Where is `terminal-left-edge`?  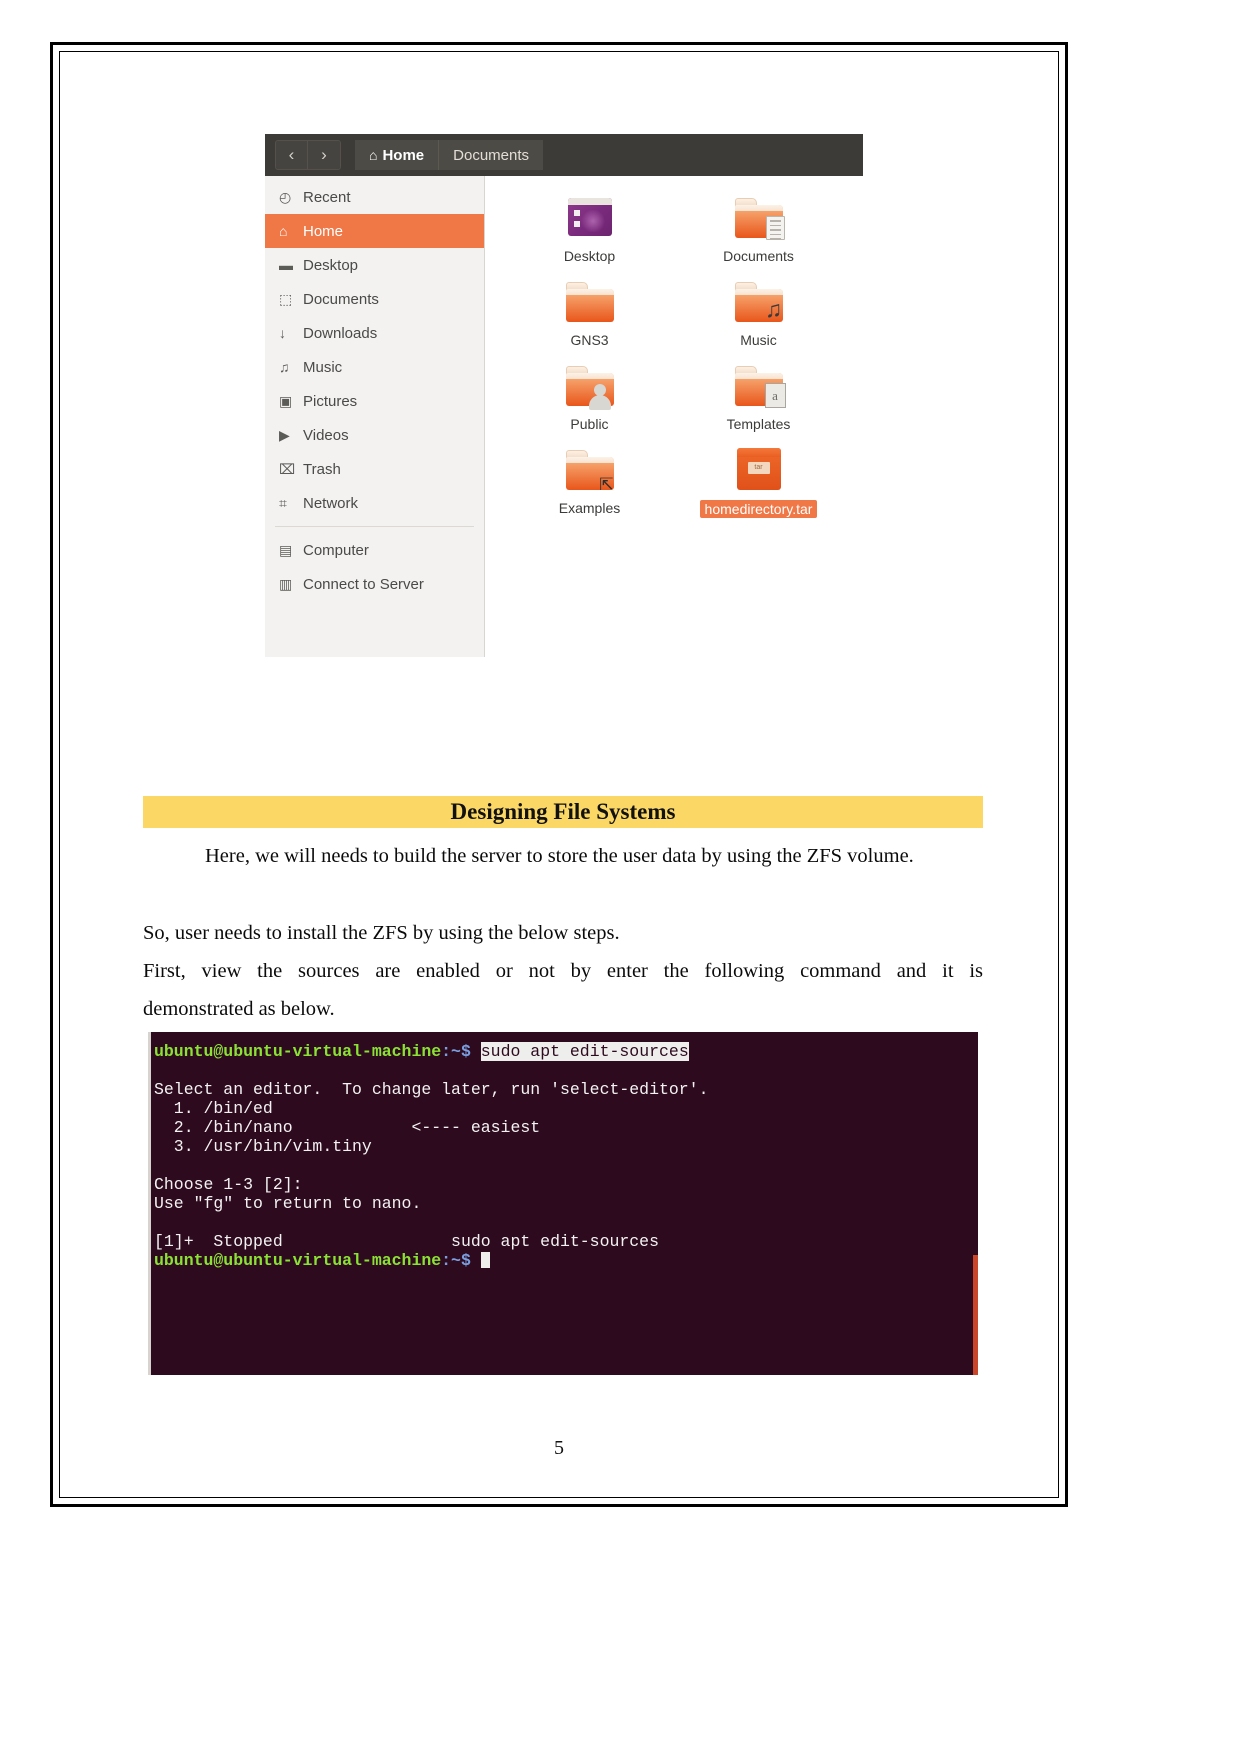
terminal-left-edge is located at coordinates (149, 1203).